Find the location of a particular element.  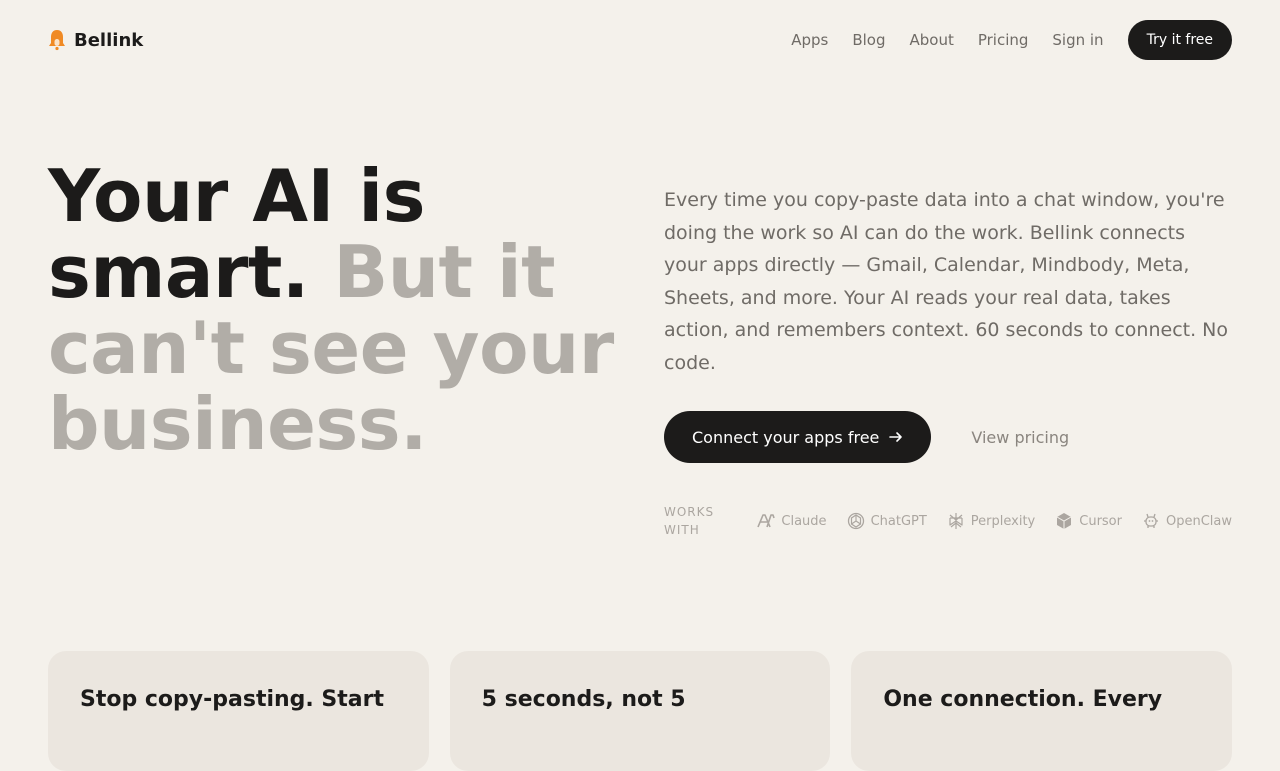

partner-claude: Claude is located at coordinates (792, 521).